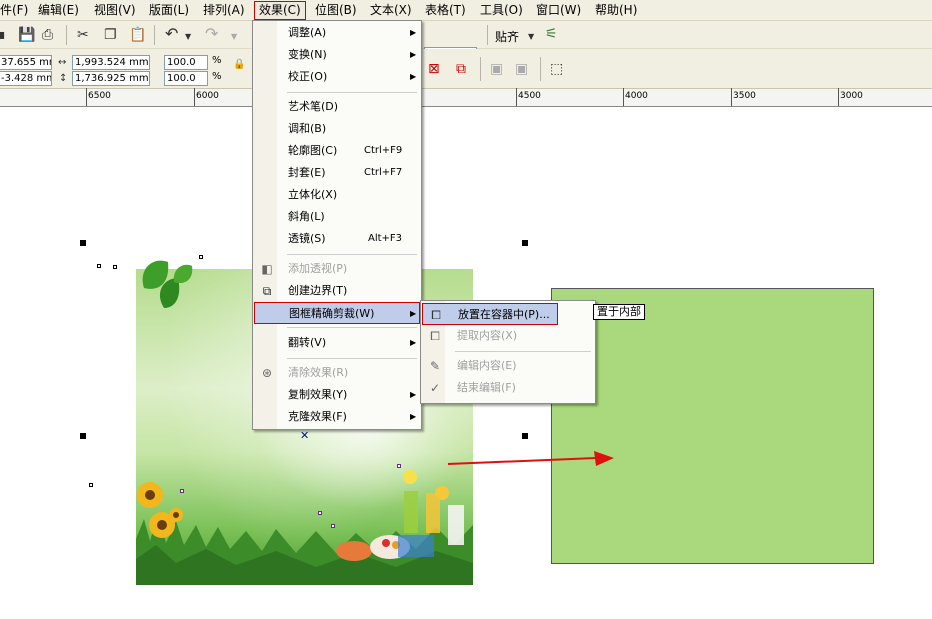 The width and height of the screenshot is (932, 619). What do you see at coordinates (508, 336) in the screenshot?
I see `menu-item-extract-contents: ⧠ 提取内容(X)` at bounding box center [508, 336].